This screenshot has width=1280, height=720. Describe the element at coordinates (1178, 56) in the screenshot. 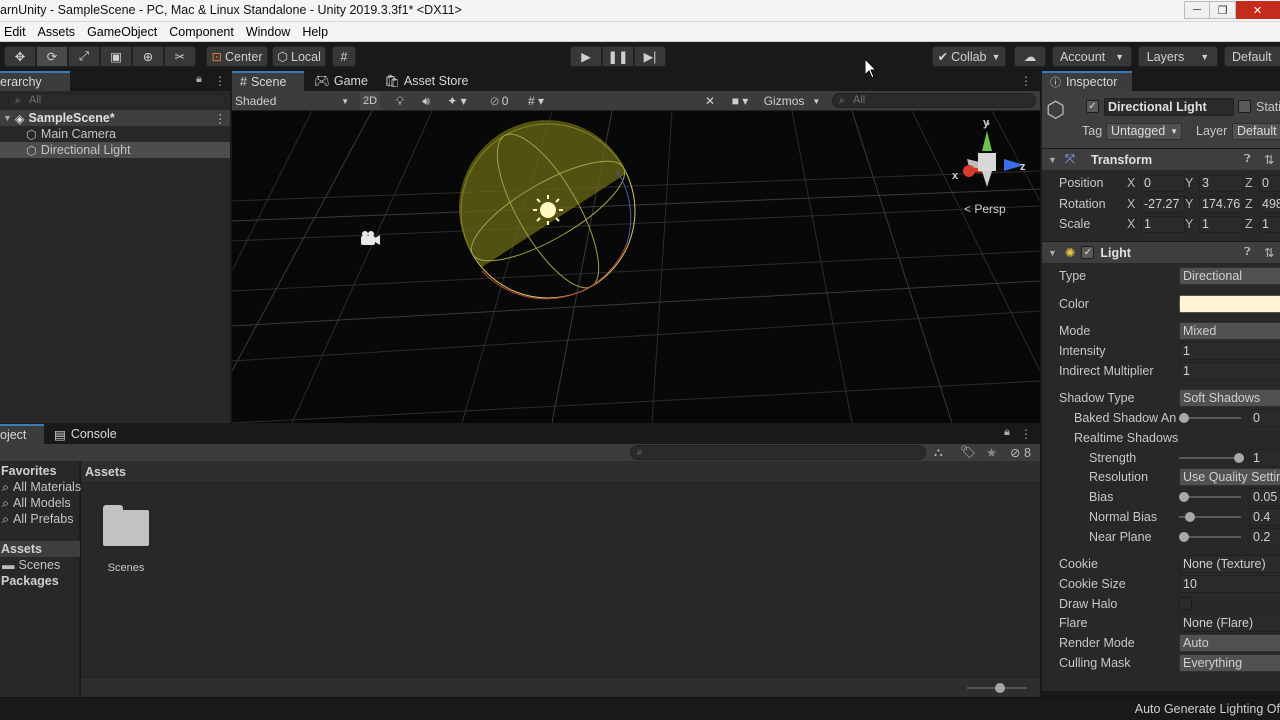

I see `layers-dropdown: Layers ▼` at that location.